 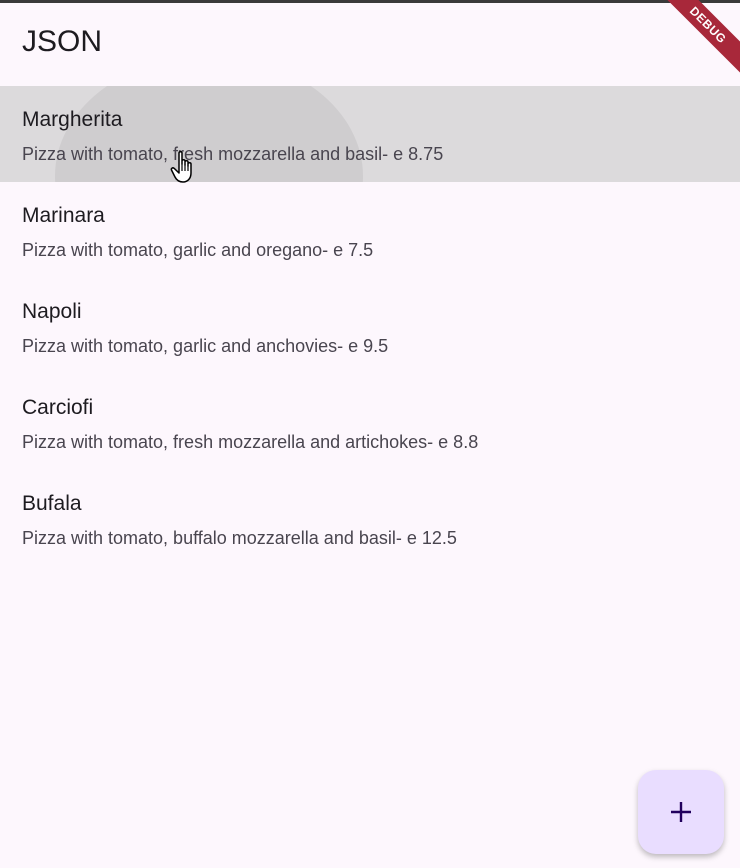 I want to click on plus-icon, so click(x=681, y=812).